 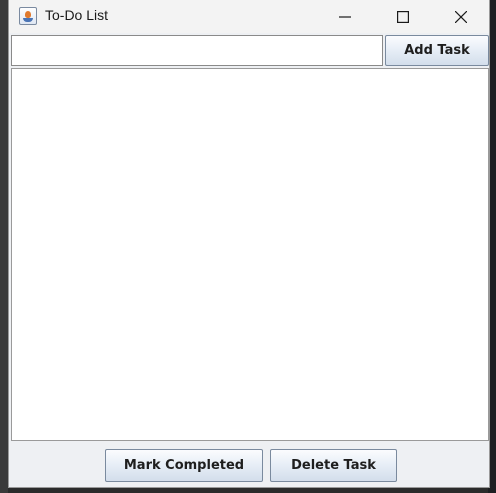 I want to click on close-icon, so click(x=461, y=16).